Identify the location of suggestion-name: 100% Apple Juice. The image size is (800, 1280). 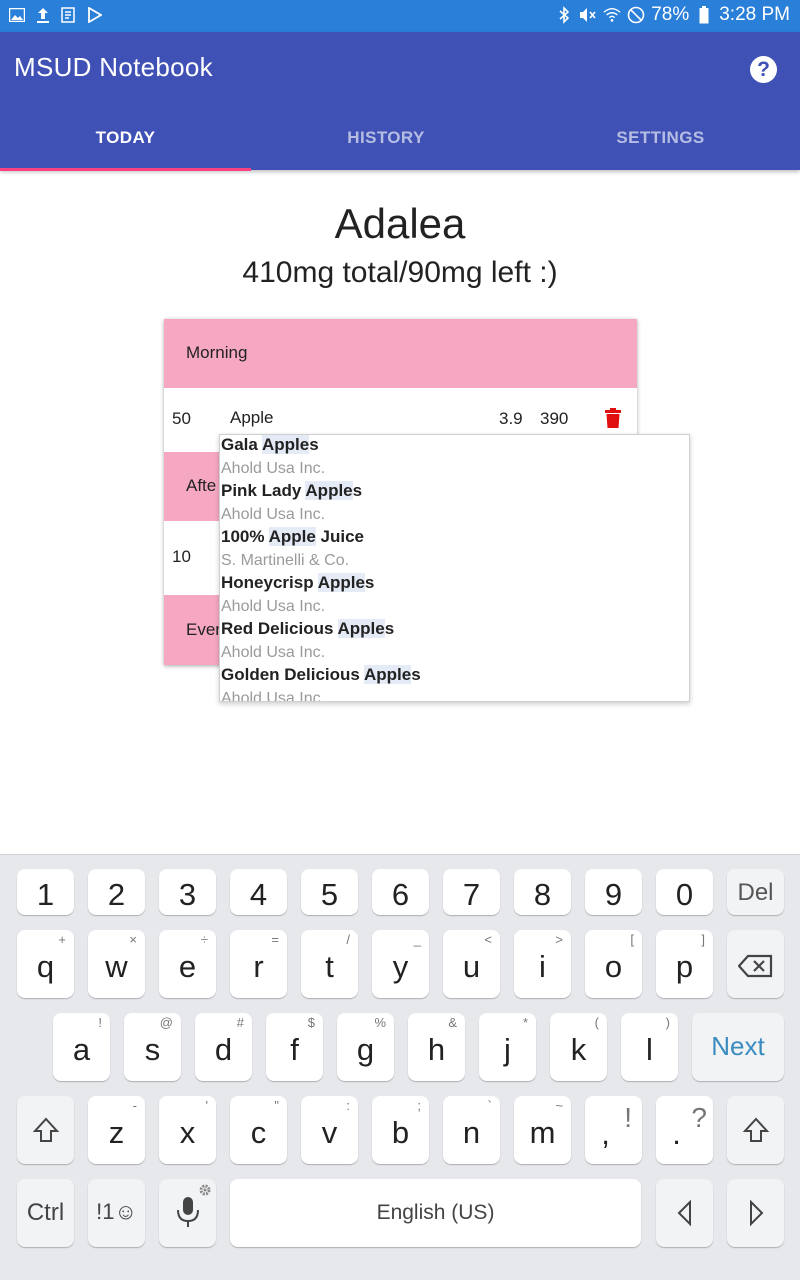
(293, 536).